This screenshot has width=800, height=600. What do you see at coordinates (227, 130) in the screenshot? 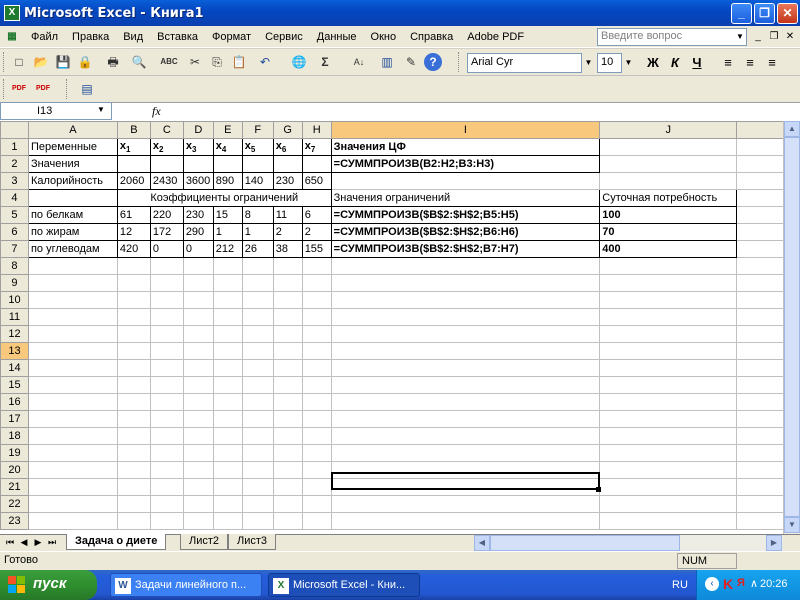
I see `column-header: E` at bounding box center [227, 130].